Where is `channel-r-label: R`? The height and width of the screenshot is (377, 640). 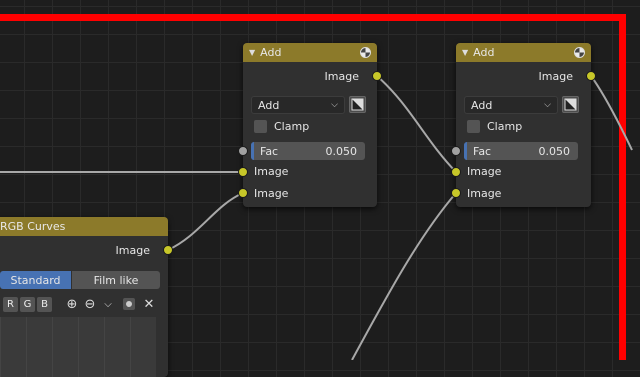
channel-r-label: R is located at coordinates (10, 304).